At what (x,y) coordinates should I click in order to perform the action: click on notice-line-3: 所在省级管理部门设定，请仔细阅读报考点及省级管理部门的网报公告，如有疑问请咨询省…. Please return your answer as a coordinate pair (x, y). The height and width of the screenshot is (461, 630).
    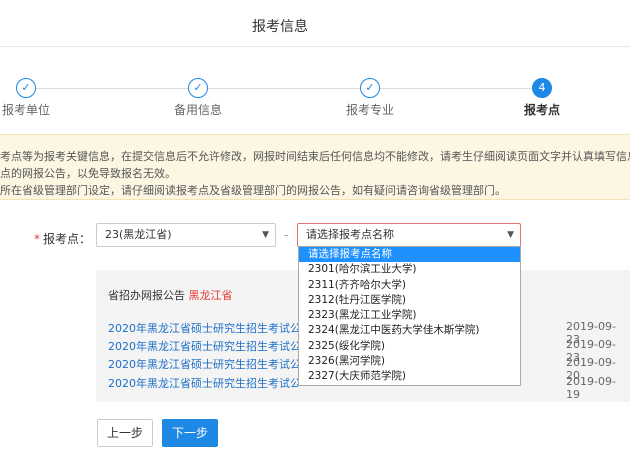
    Looking at the image, I should click on (253, 190).